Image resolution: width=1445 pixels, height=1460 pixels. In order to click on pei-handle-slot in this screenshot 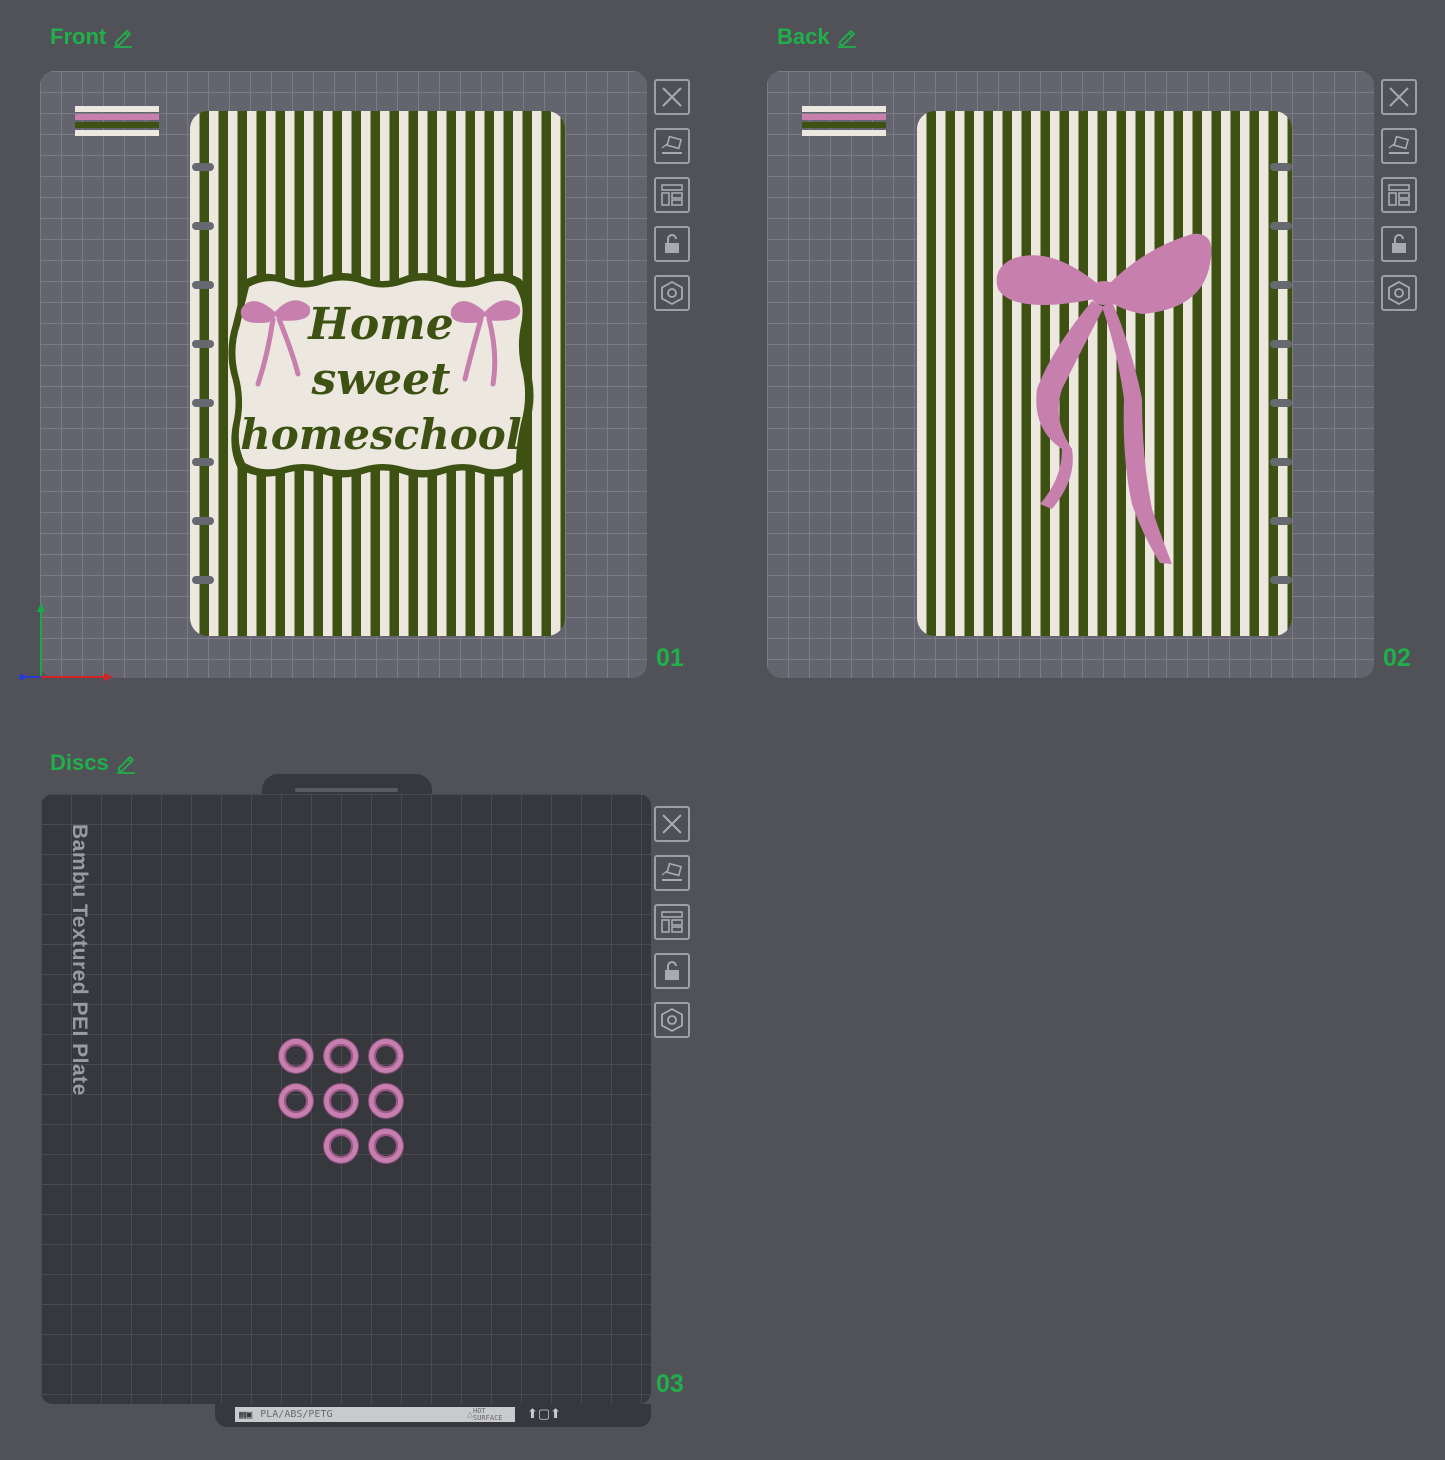, I will do `click(346, 790)`.